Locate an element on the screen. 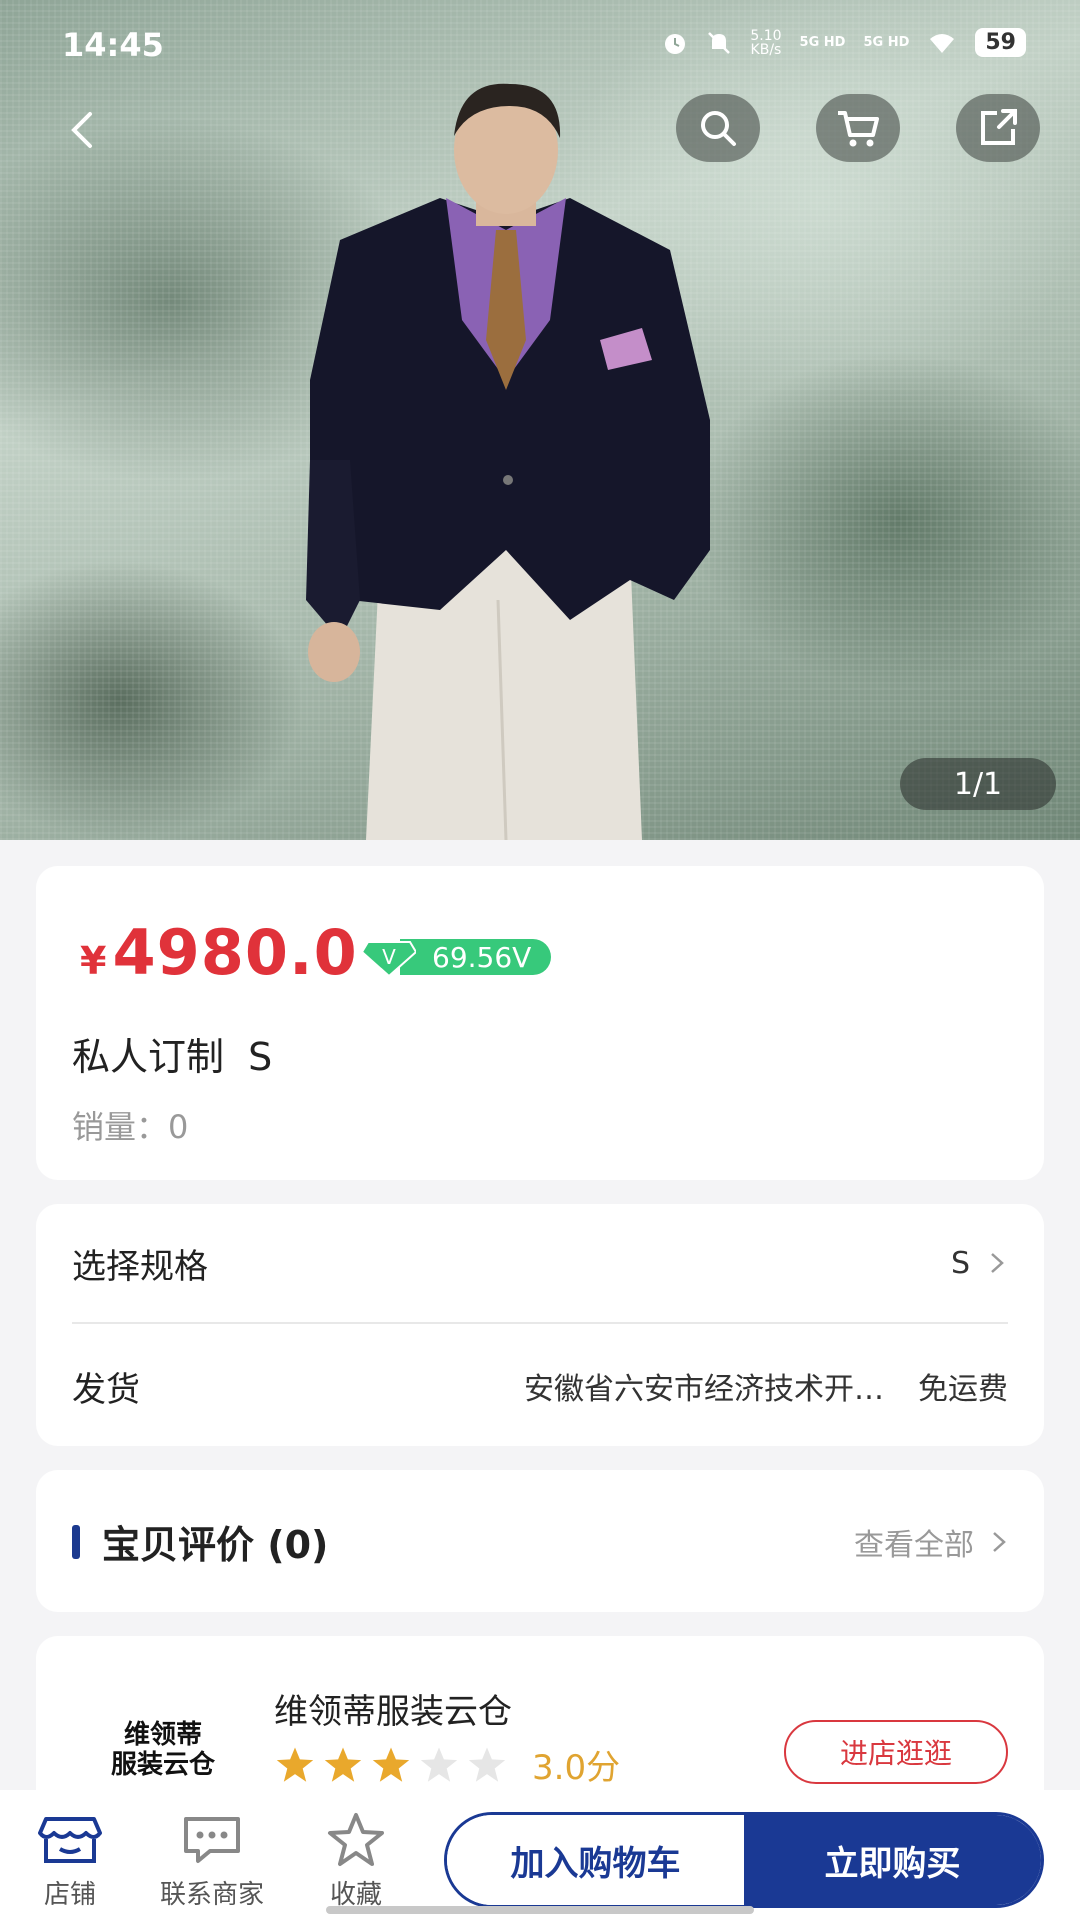 The height and width of the screenshot is (1920, 1080). nav-favorite: 收藏 is located at coordinates (356, 1861).